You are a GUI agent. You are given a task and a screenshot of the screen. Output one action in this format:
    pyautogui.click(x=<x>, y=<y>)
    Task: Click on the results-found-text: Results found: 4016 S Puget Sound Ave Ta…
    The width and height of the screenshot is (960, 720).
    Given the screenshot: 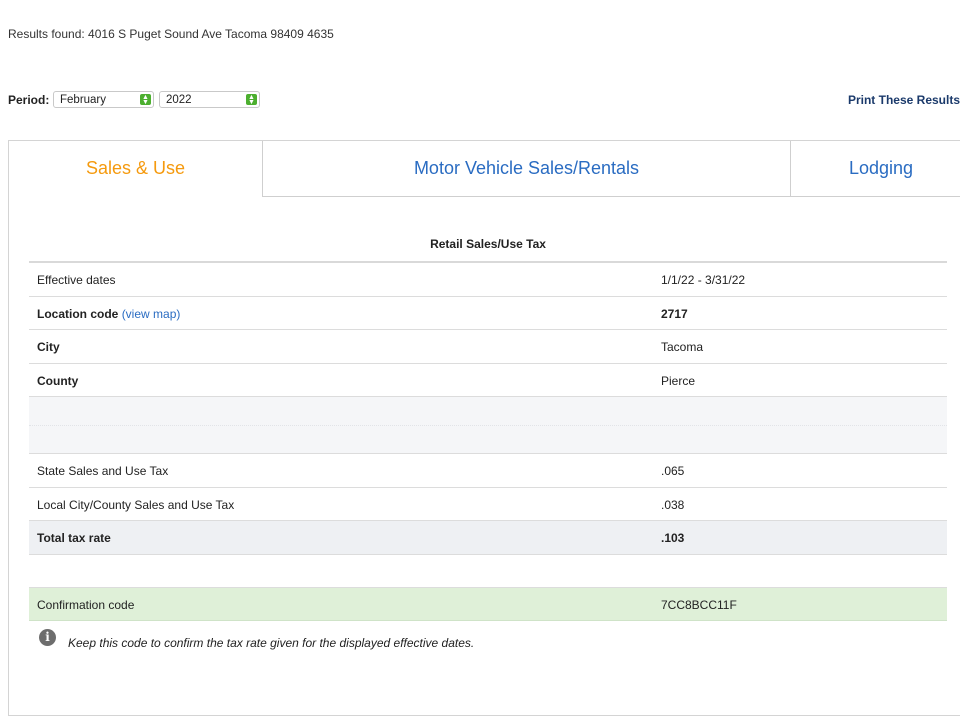 What is the action you would take?
    pyautogui.click(x=171, y=34)
    